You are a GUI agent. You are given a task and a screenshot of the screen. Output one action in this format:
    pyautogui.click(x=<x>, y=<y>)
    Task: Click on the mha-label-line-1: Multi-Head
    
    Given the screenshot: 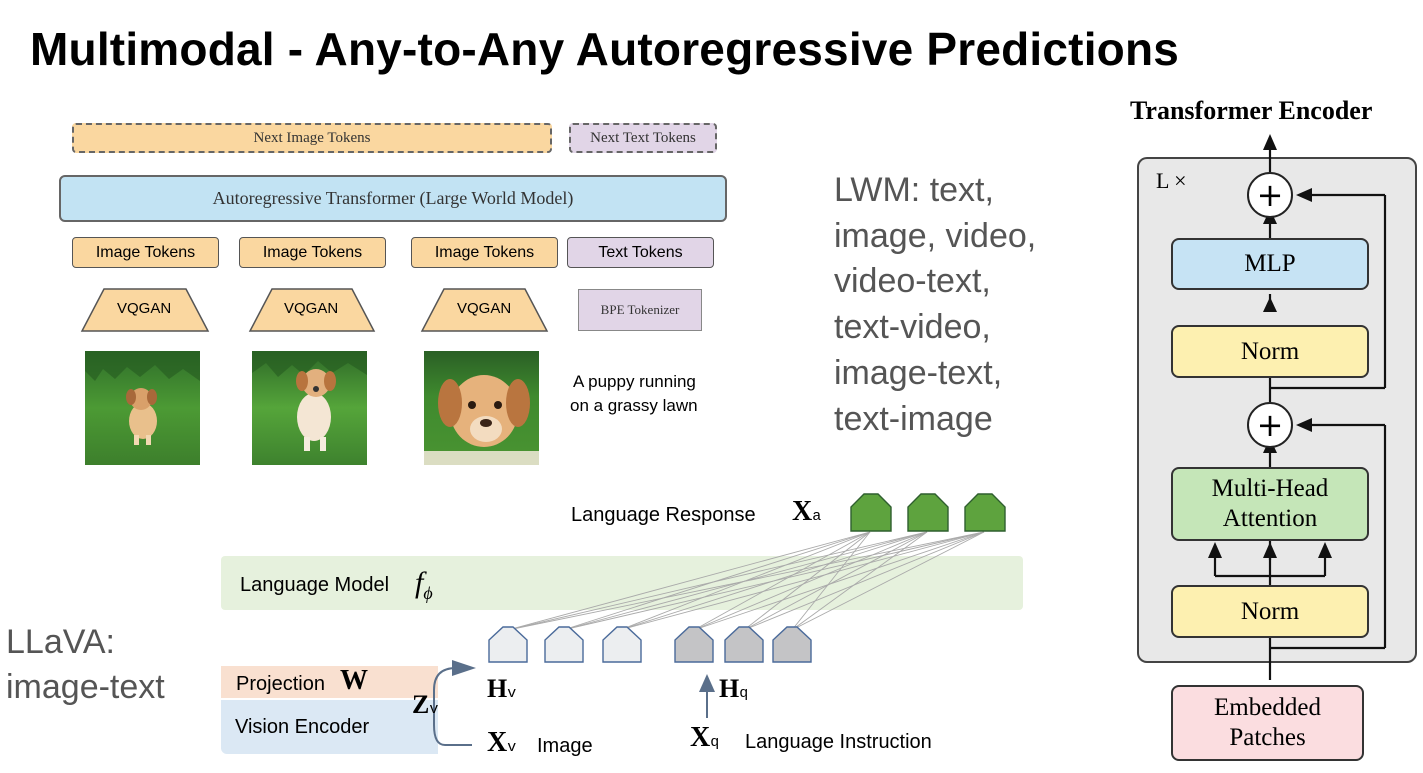 What is the action you would take?
    pyautogui.click(x=1270, y=488)
    